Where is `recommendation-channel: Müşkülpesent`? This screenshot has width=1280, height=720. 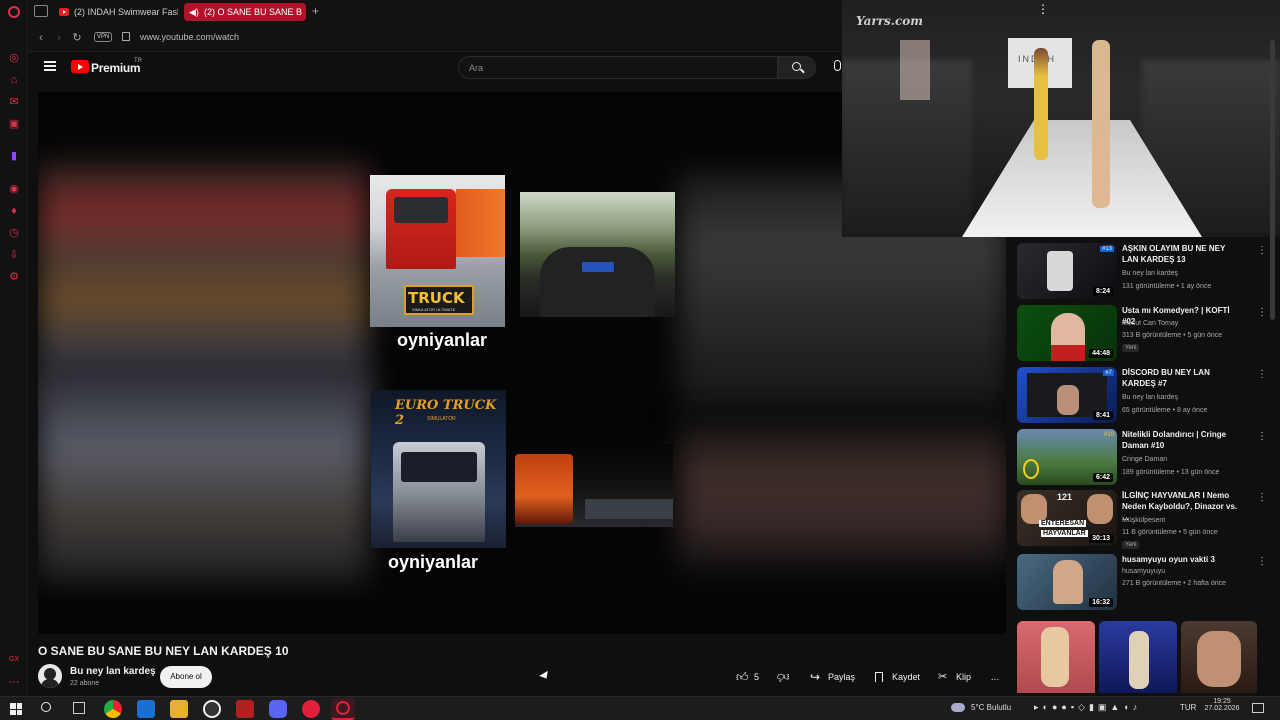
recommendation-channel: Müşkülpesent is located at coordinates (1143, 520).